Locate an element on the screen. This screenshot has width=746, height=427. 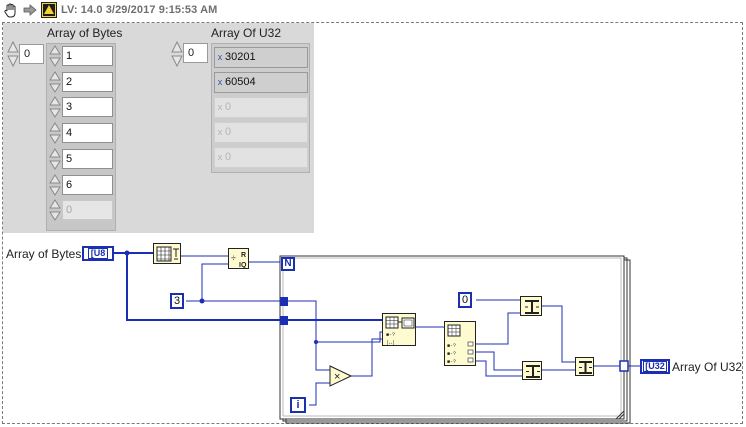
loop-iteration-terminal: i is located at coordinates (298, 405).